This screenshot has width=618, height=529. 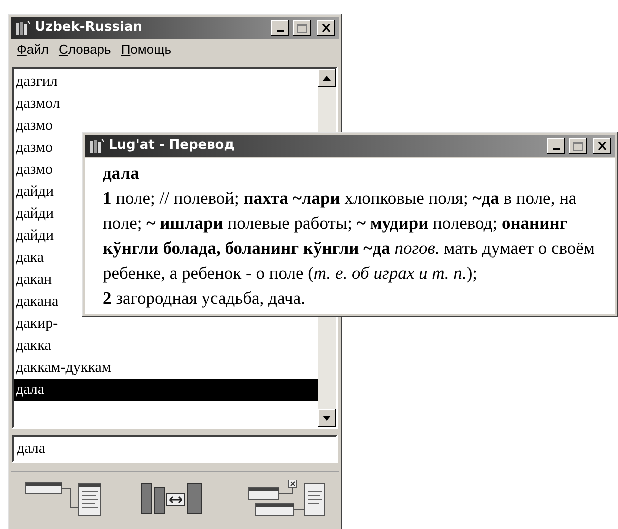 What do you see at coordinates (349, 236) in the screenshot?
I see `definition-text: 1 поле; // полевой; пахта ~лари хлопковые поля; ~да в поле, на поле; ~ ишлари полевые работы; ~ мудири полевод; онанинг кўнгли болада, боланинг кўнгли ~да погов. мать думает о своём ребенке, а ребенок - о поле (т. е. об играх и т. п.);` at bounding box center [349, 236].